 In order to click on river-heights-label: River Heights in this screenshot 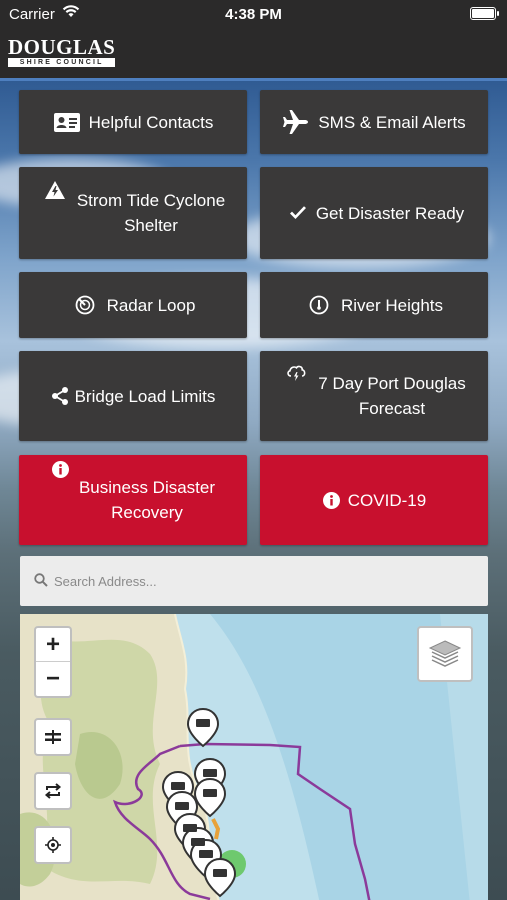, I will do `click(392, 305)`.